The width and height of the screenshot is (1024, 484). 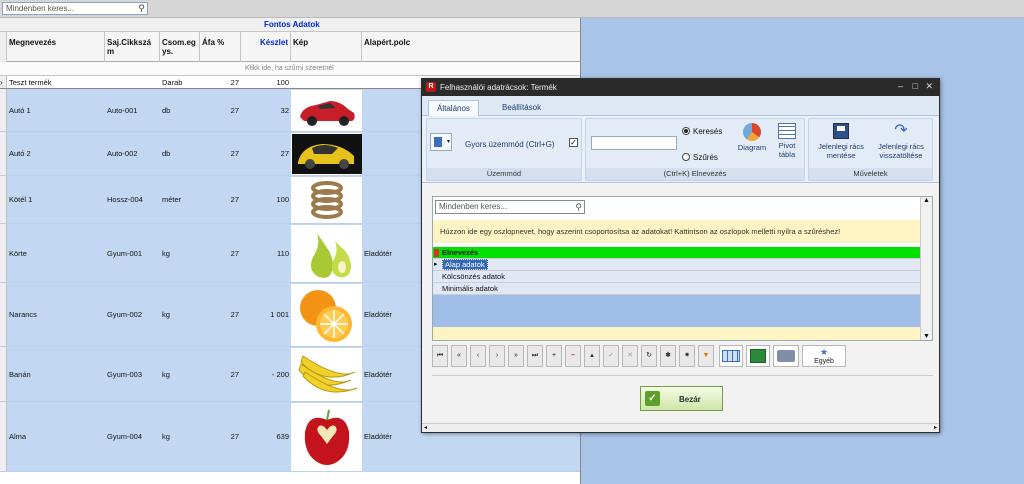 What do you see at coordinates (611, 356) in the screenshot?
I see `post-icon: ✓` at bounding box center [611, 356].